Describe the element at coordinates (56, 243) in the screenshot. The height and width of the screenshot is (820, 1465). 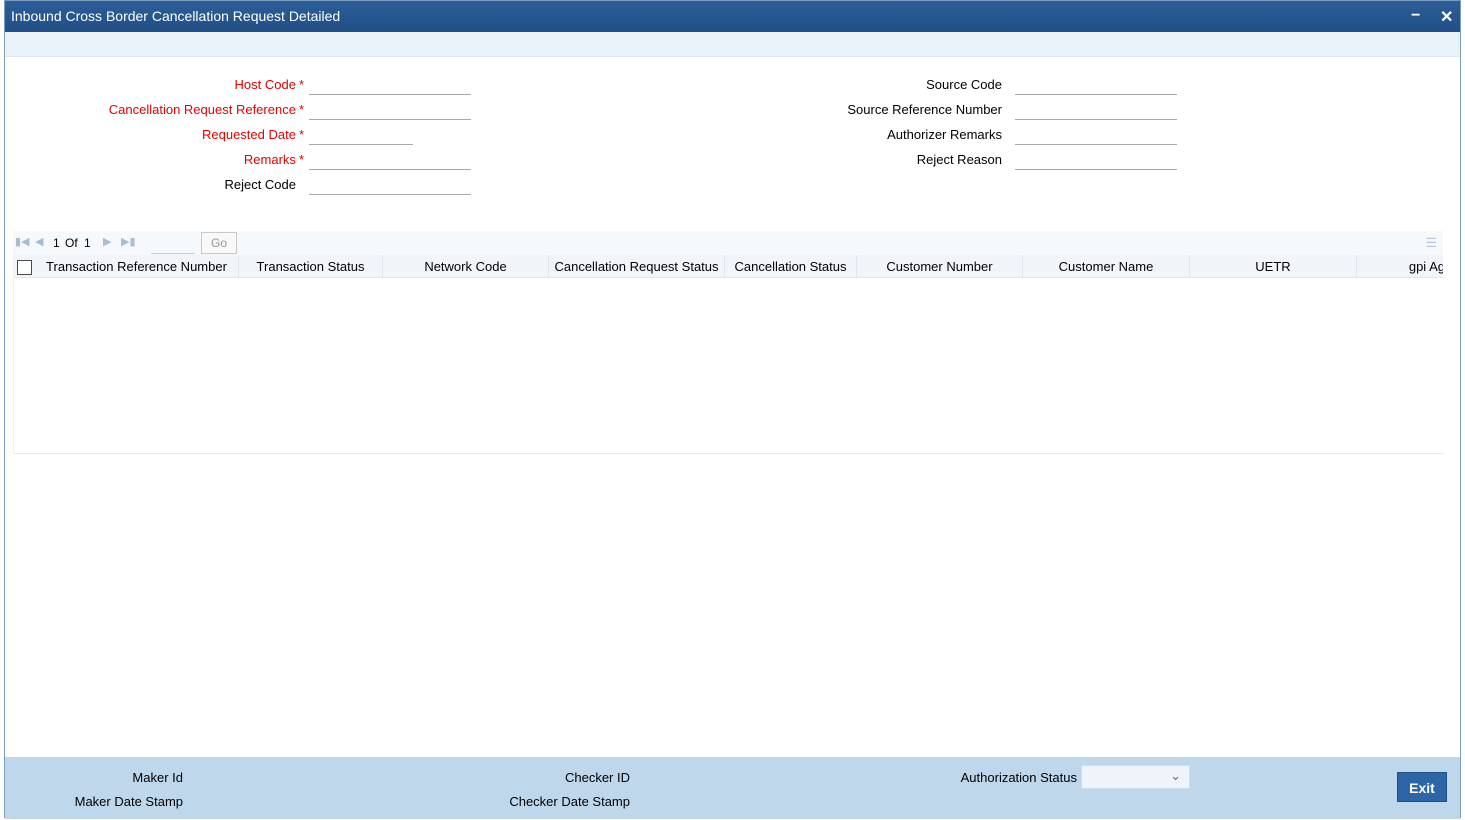
I see `current-page: 1` at that location.